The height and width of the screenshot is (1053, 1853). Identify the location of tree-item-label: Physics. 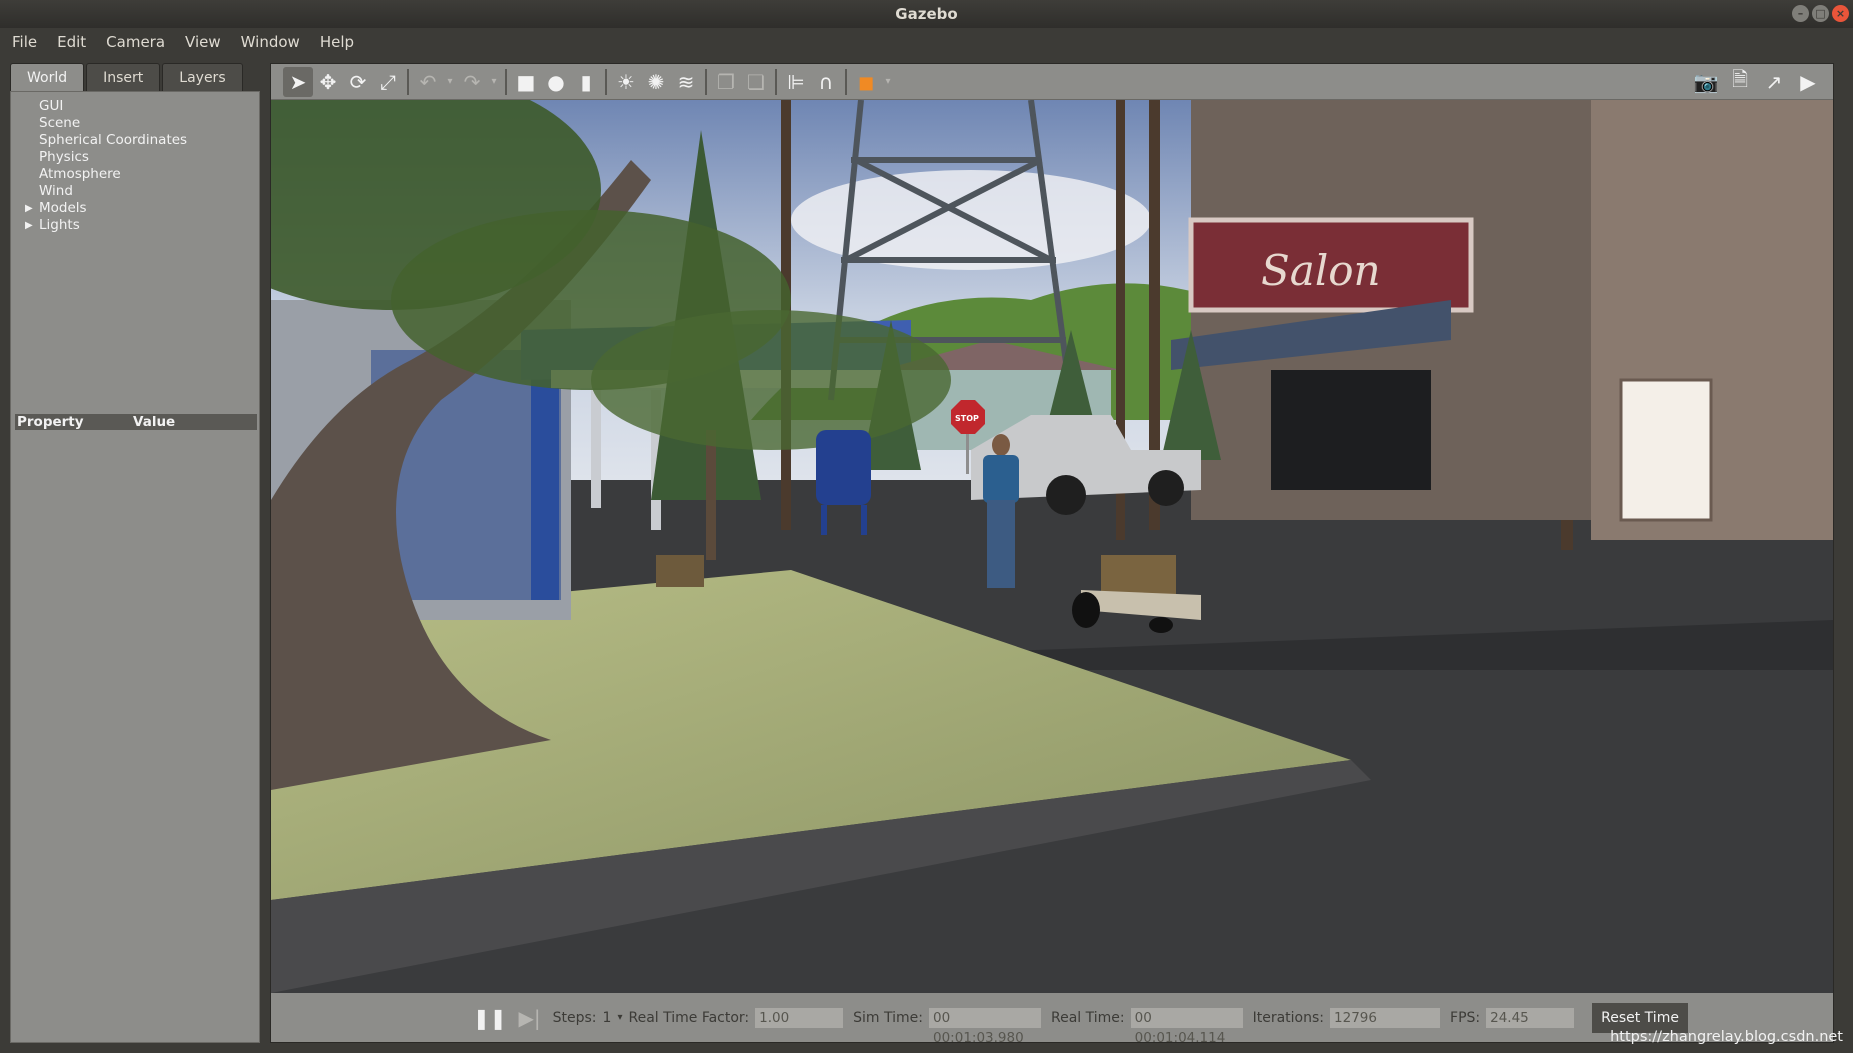
(64, 157).